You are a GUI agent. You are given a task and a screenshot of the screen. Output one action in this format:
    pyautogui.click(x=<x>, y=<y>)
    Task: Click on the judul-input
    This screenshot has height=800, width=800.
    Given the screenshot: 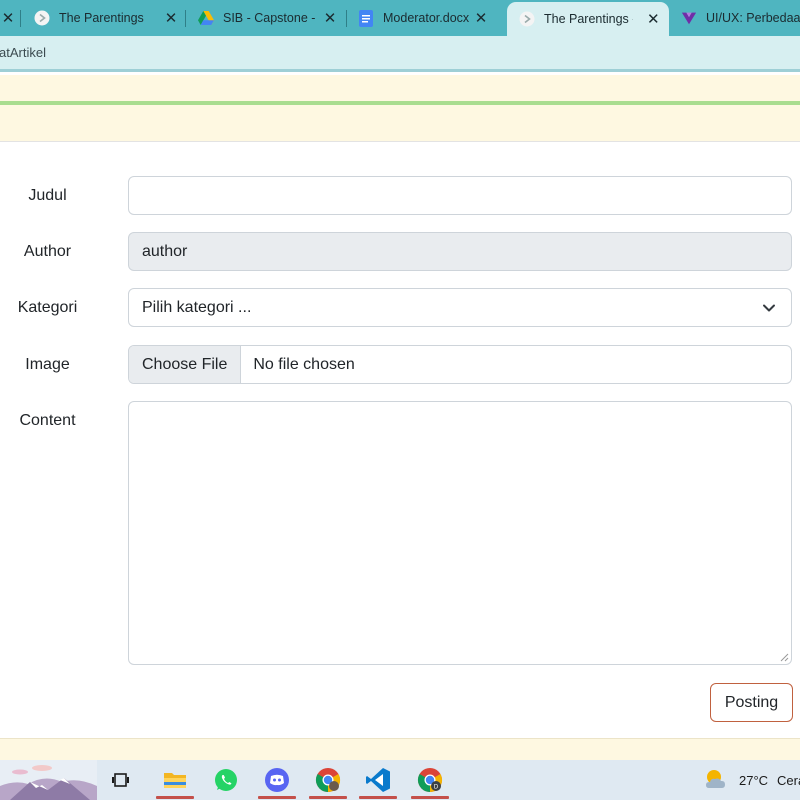 What is the action you would take?
    pyautogui.click(x=460, y=195)
    